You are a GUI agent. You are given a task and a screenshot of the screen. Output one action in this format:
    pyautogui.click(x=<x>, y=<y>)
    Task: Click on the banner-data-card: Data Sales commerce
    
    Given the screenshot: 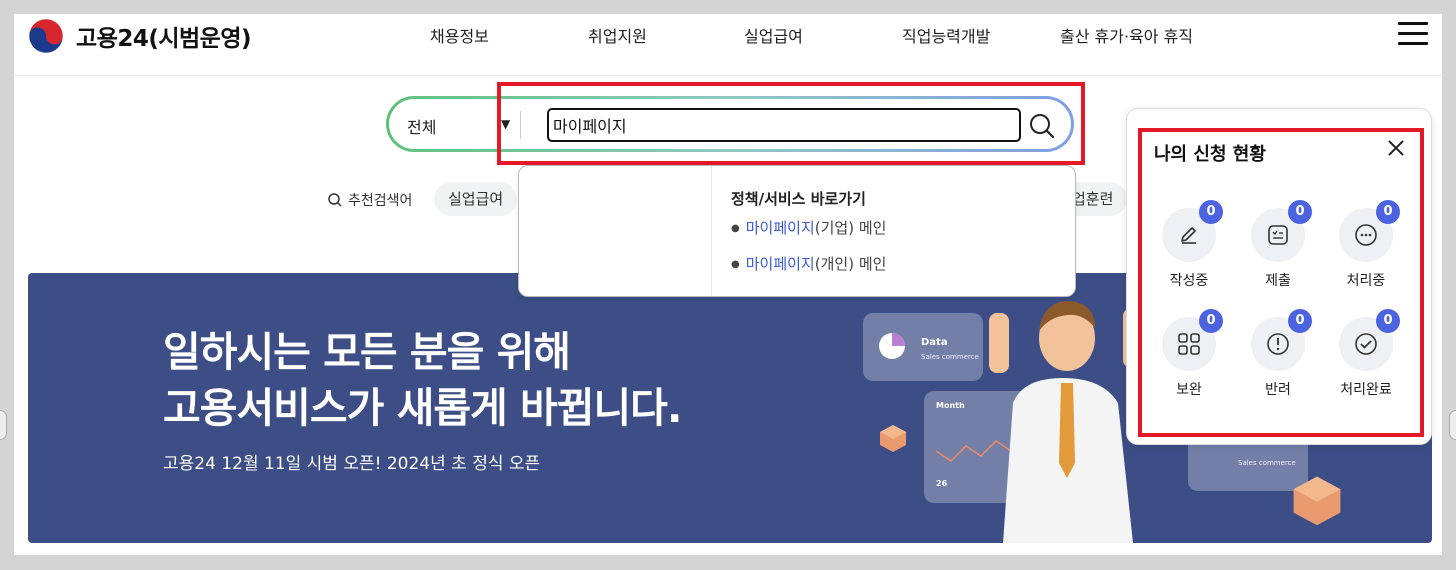 What is the action you would take?
    pyautogui.click(x=923, y=347)
    